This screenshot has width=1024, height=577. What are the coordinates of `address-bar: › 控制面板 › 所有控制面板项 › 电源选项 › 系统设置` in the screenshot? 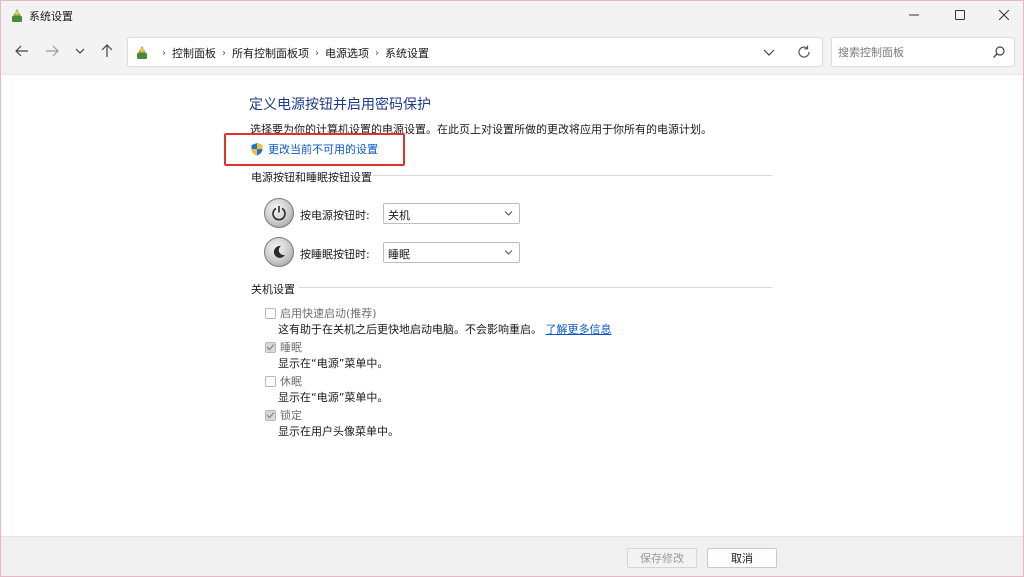 It's located at (475, 52).